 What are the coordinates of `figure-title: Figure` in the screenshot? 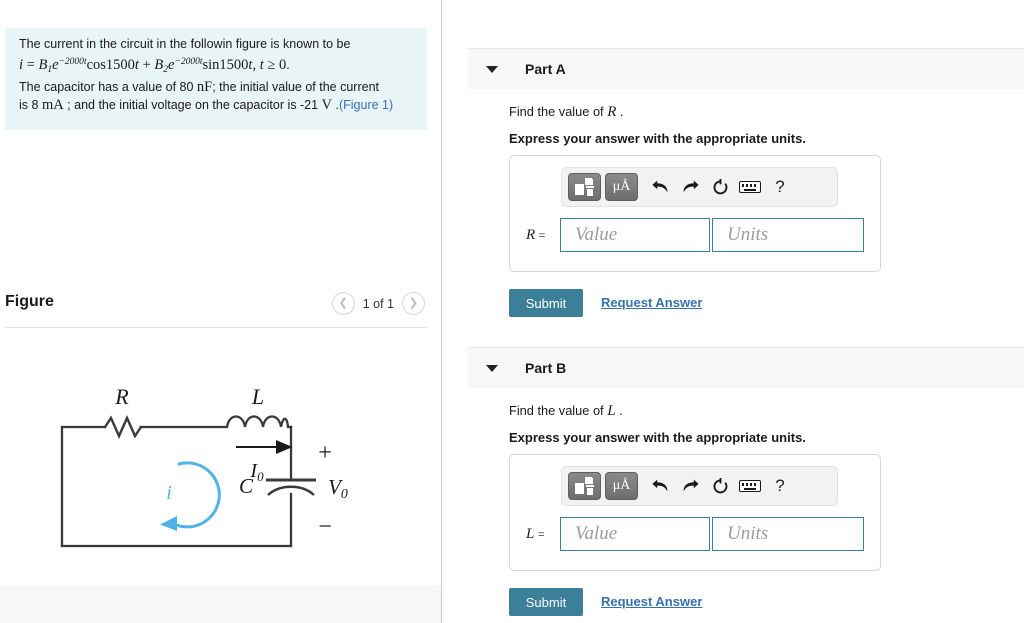 It's located at (29, 301).